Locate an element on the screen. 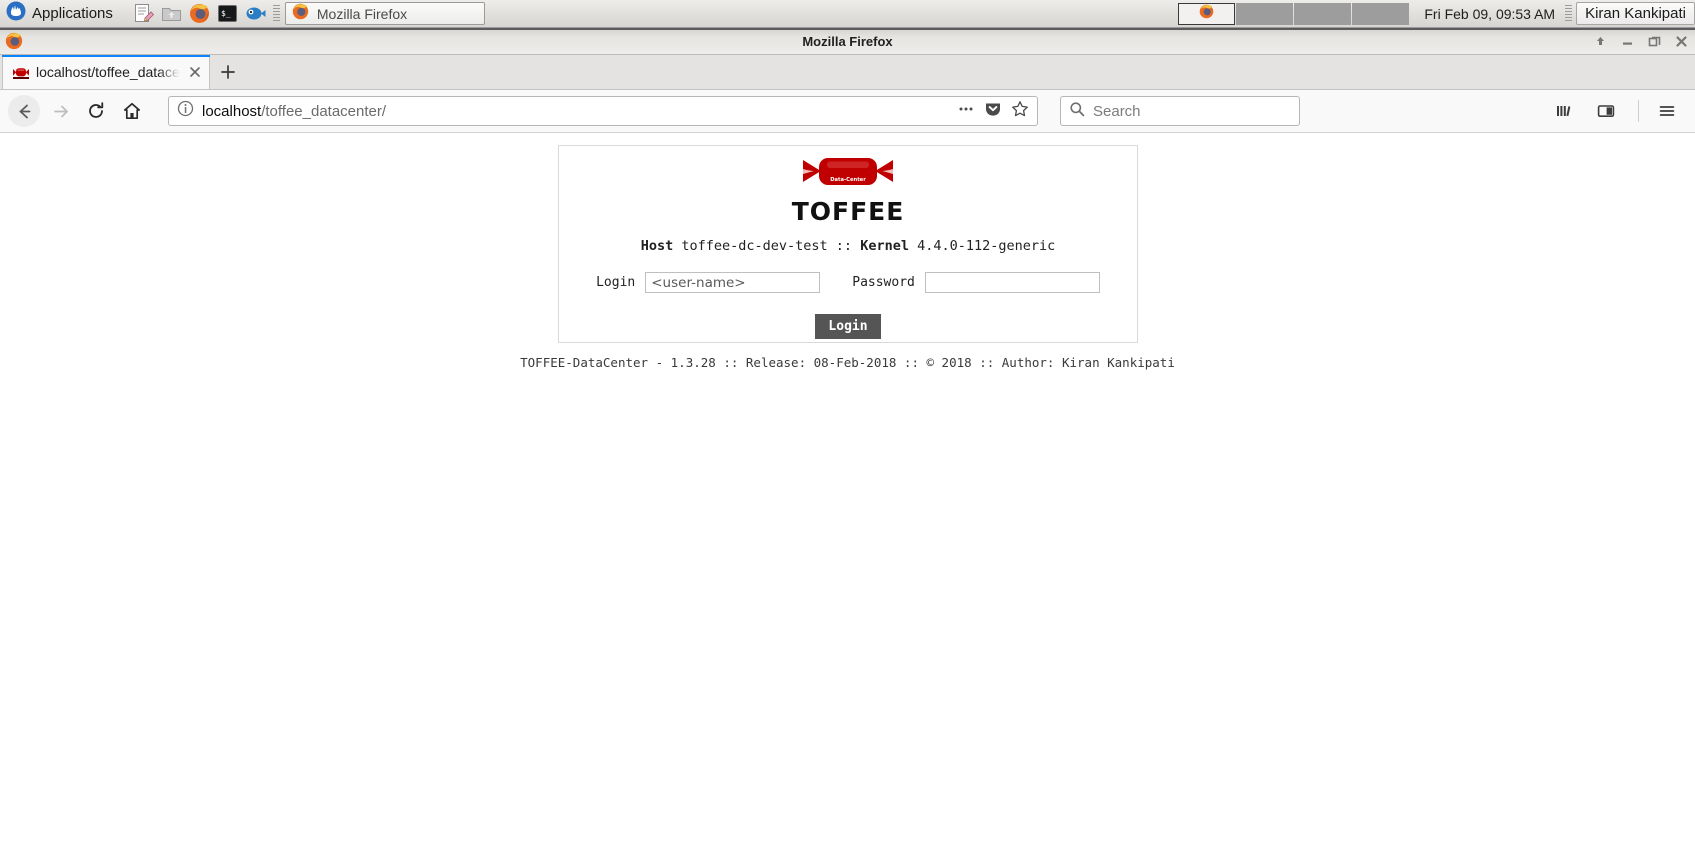 This screenshot has height=842, width=1695. library-icon is located at coordinates (1564, 111).